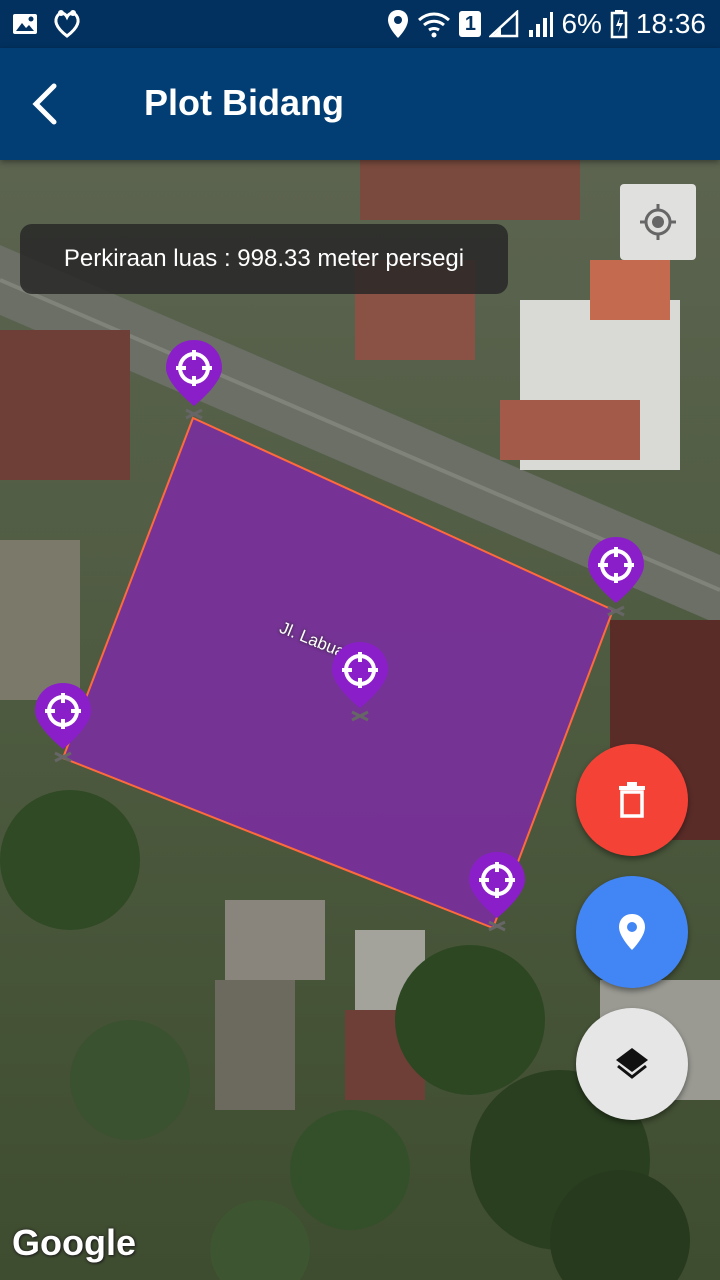  I want to click on location-pin-icon, so click(632, 932).